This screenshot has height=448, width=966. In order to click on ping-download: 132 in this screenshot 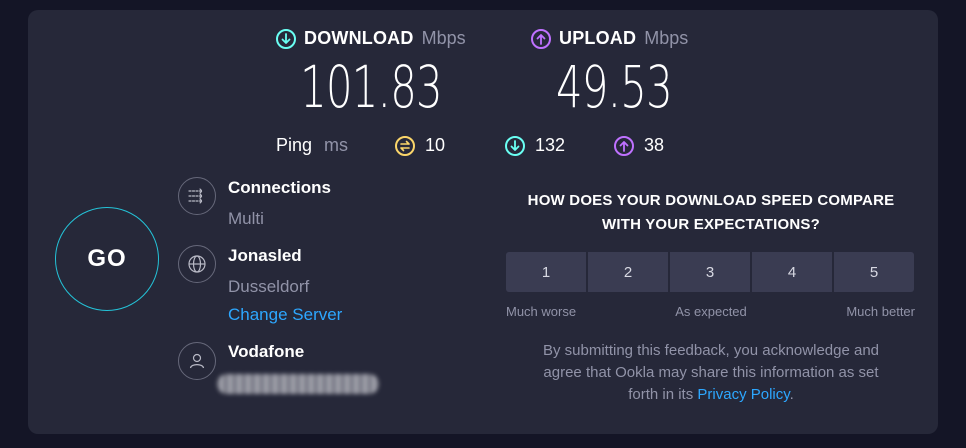, I will do `click(535, 145)`.